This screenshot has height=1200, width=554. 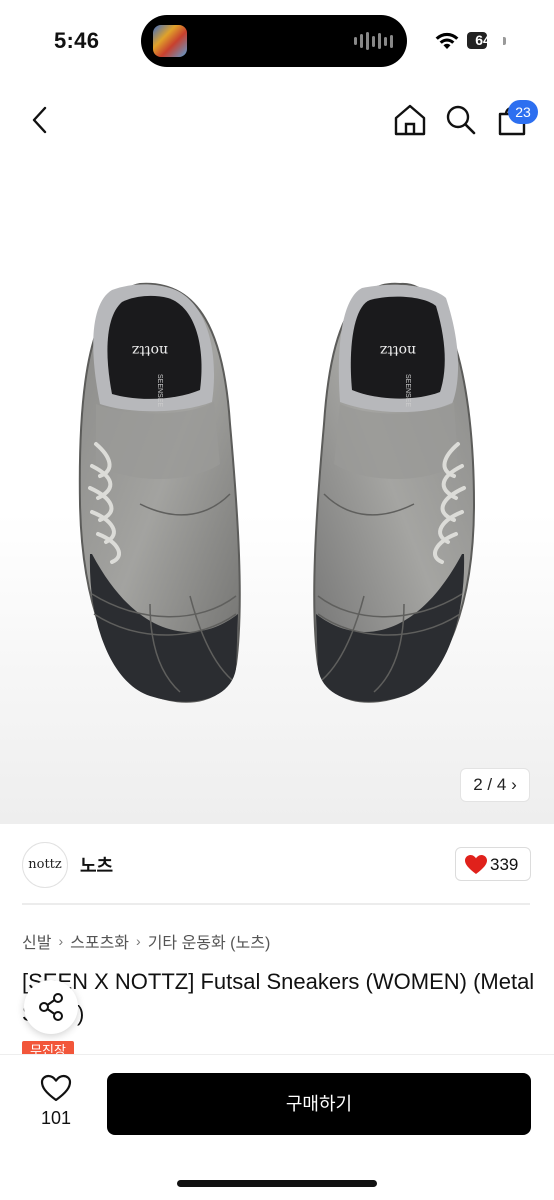 I want to click on breadcrumb-item: 신발, so click(x=36, y=941).